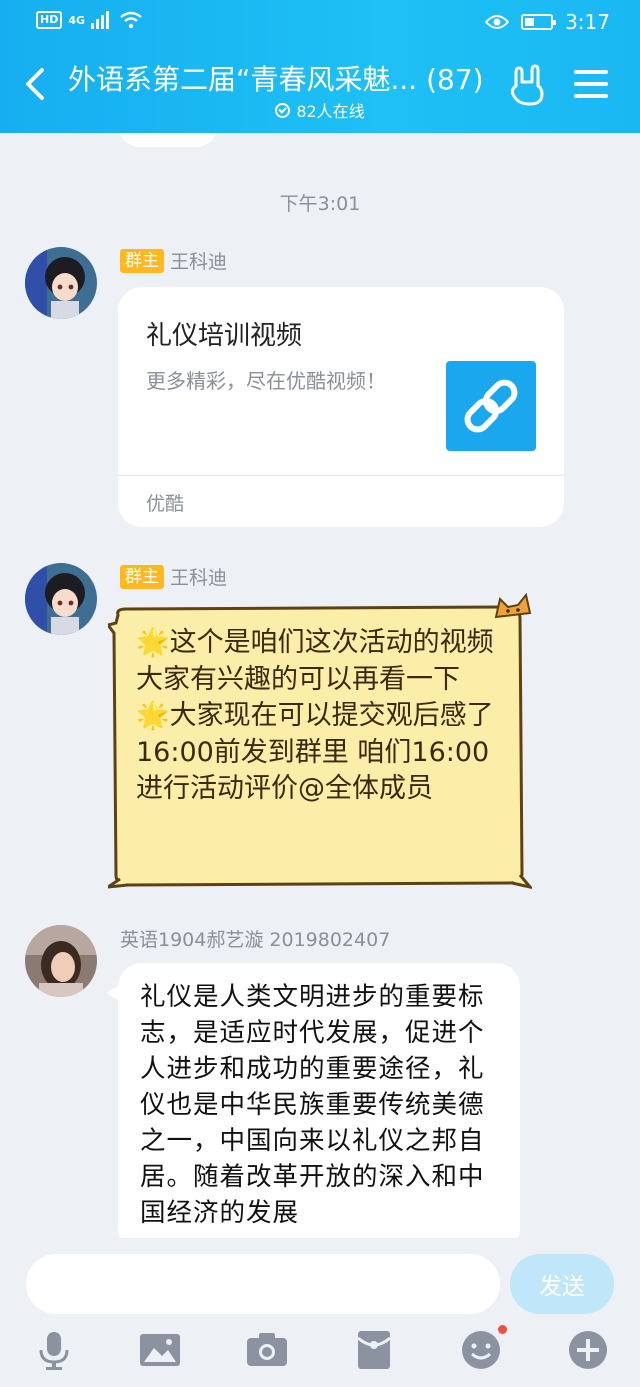  What do you see at coordinates (591, 86) in the screenshot?
I see `menu-button` at bounding box center [591, 86].